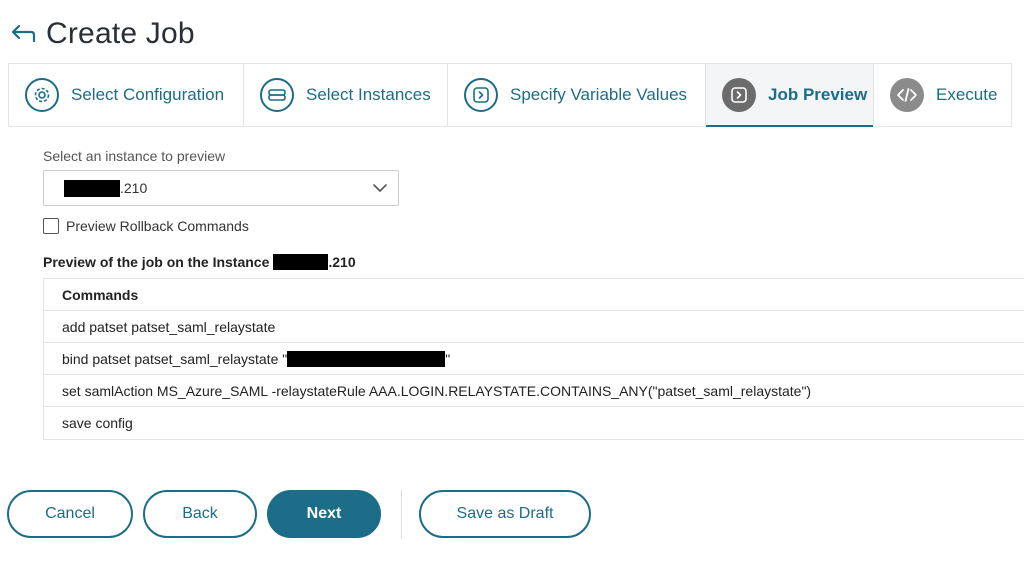 The height and width of the screenshot is (567, 1024). I want to click on step-specify-variable-values: Specify Variable Values, so click(577, 95).